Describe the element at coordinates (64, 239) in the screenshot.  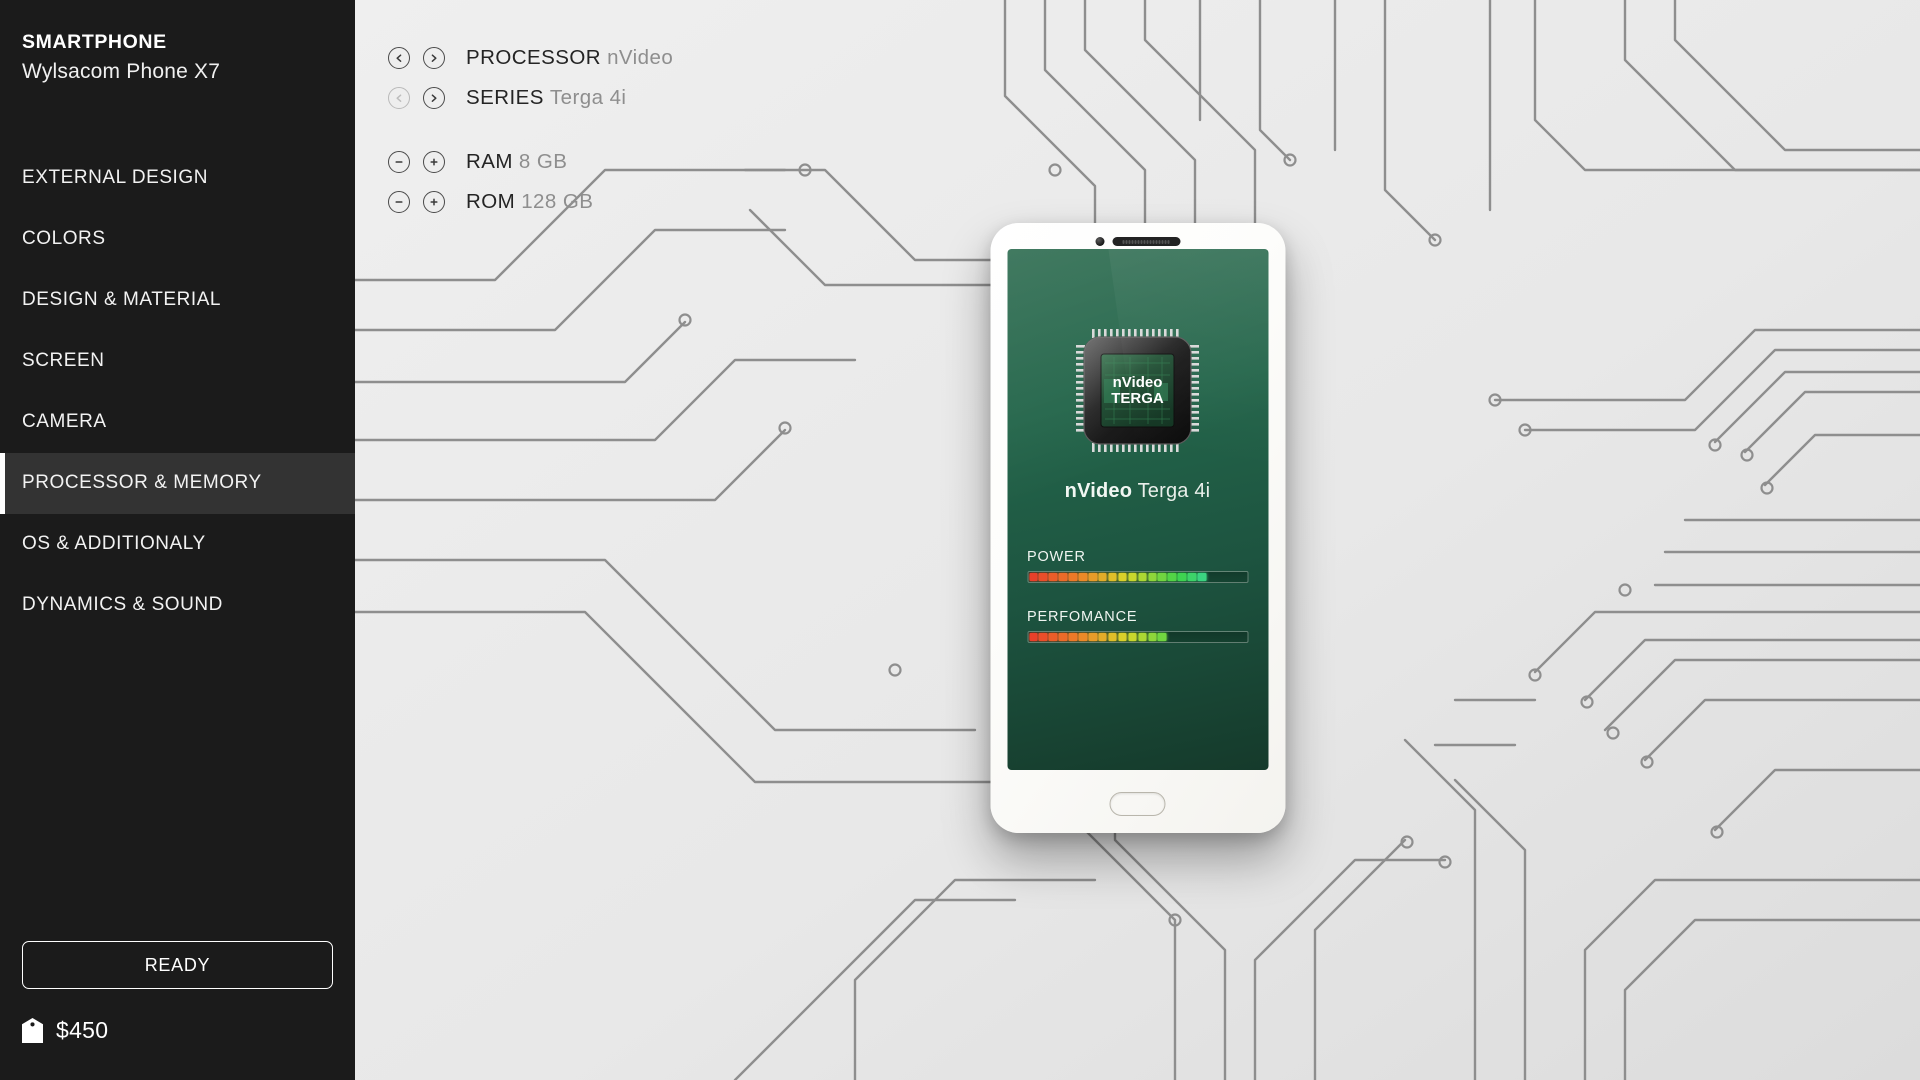
I see `sidebar-item-label: COLORS` at that location.